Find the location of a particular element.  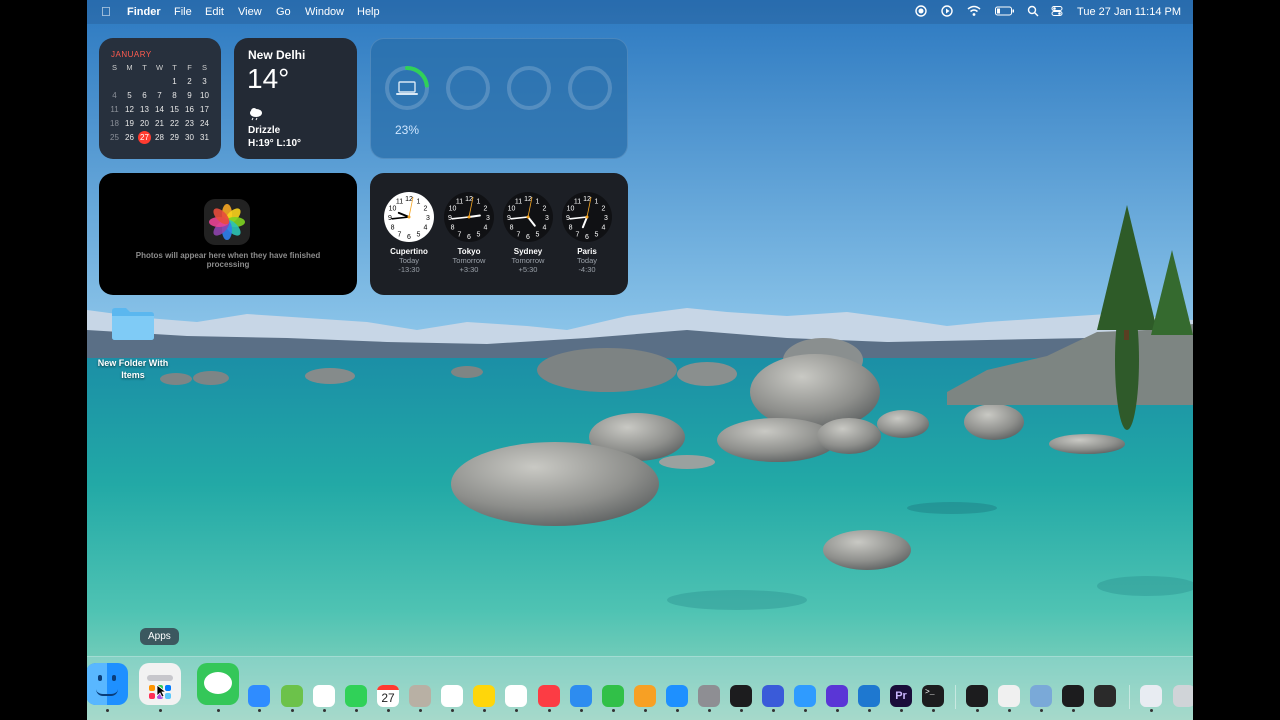

wifi-icon is located at coordinates (974, 12).